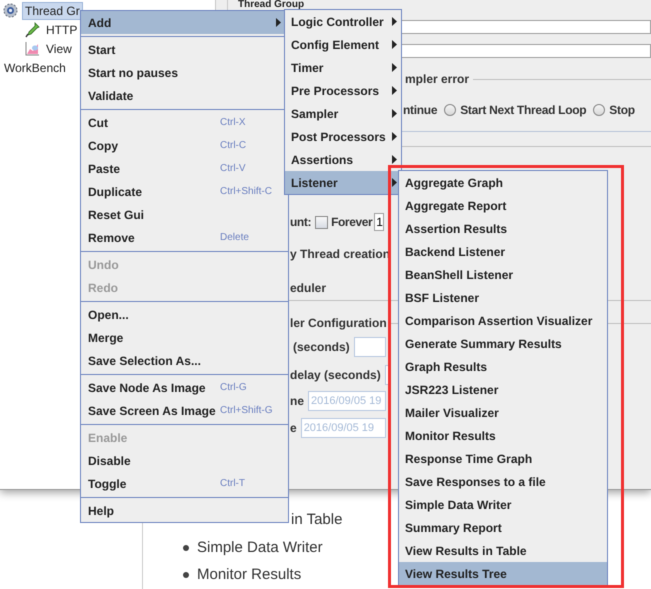 This screenshot has width=651, height=589. Describe the element at coordinates (503, 435) in the screenshot. I see `menu-item: Monitor Results` at that location.